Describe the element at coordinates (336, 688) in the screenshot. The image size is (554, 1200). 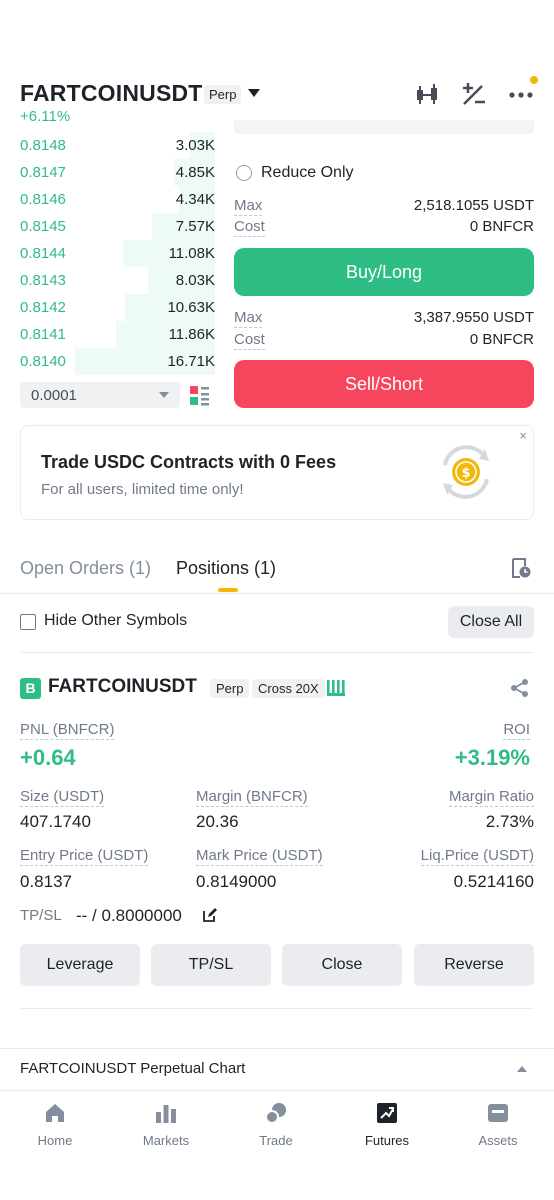
I see `adl-indicator-icon` at that location.